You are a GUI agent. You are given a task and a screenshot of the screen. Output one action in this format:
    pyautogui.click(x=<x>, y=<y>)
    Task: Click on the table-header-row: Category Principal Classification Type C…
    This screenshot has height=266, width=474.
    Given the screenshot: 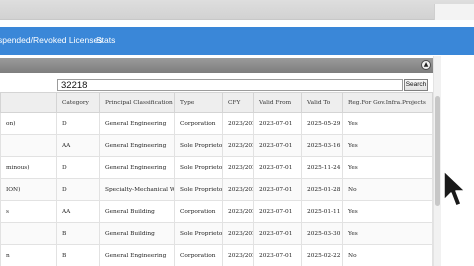 What is the action you would take?
    pyautogui.click(x=216, y=102)
    